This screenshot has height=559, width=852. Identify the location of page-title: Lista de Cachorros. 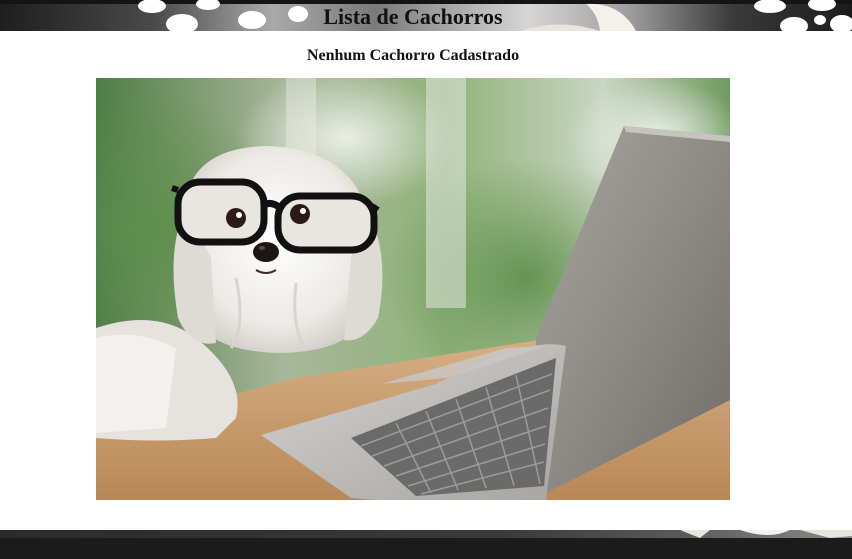
(413, 16).